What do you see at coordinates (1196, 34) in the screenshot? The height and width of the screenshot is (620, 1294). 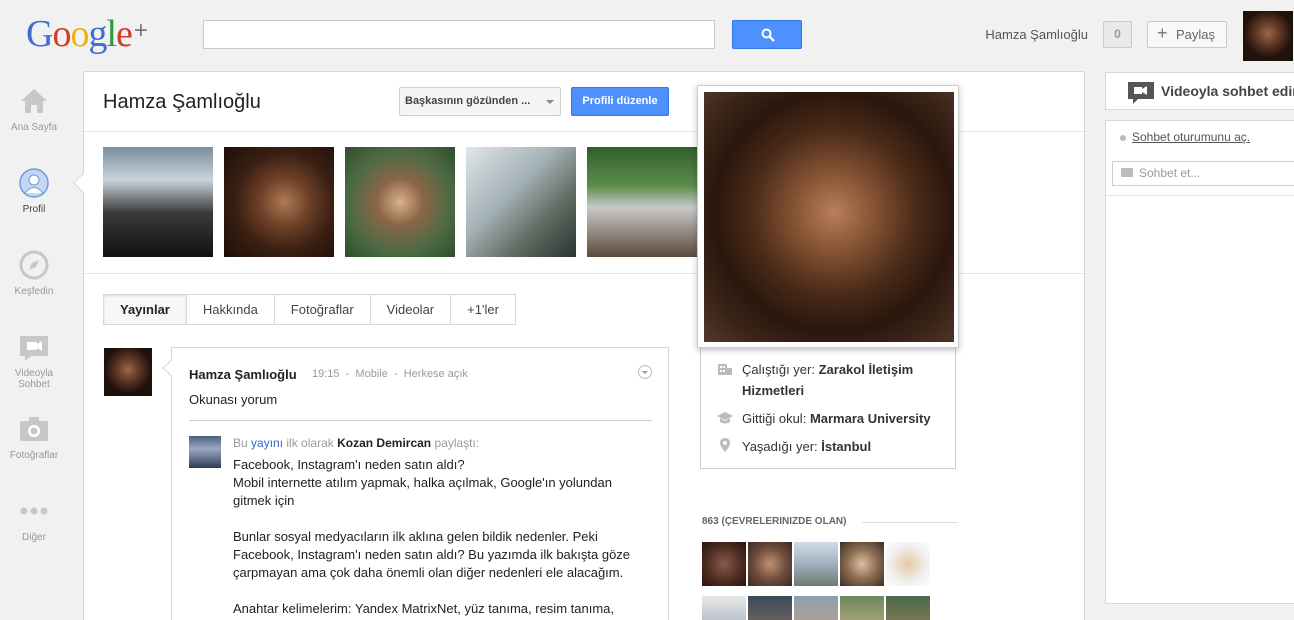 I see `share-label: Paylaş` at bounding box center [1196, 34].